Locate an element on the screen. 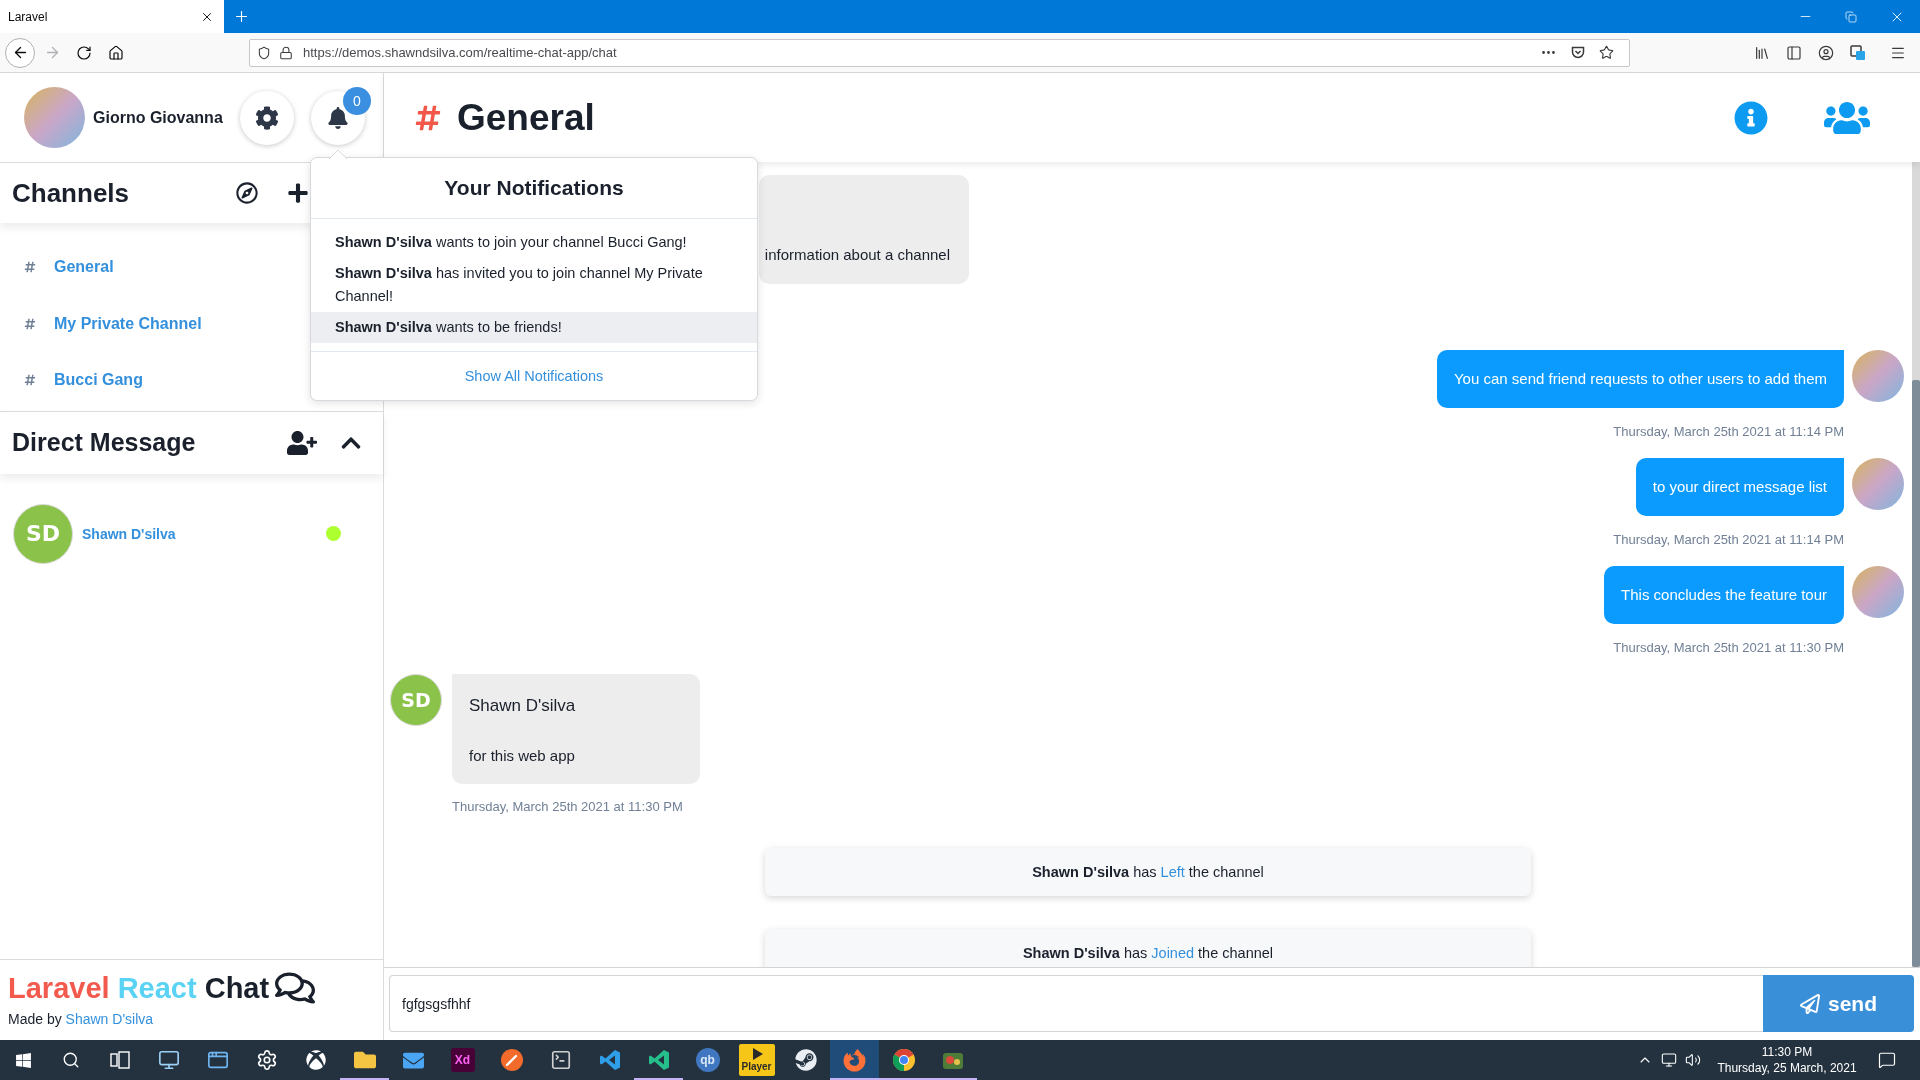 This screenshot has height=1080, width=1920. shield-icon is located at coordinates (264, 52).